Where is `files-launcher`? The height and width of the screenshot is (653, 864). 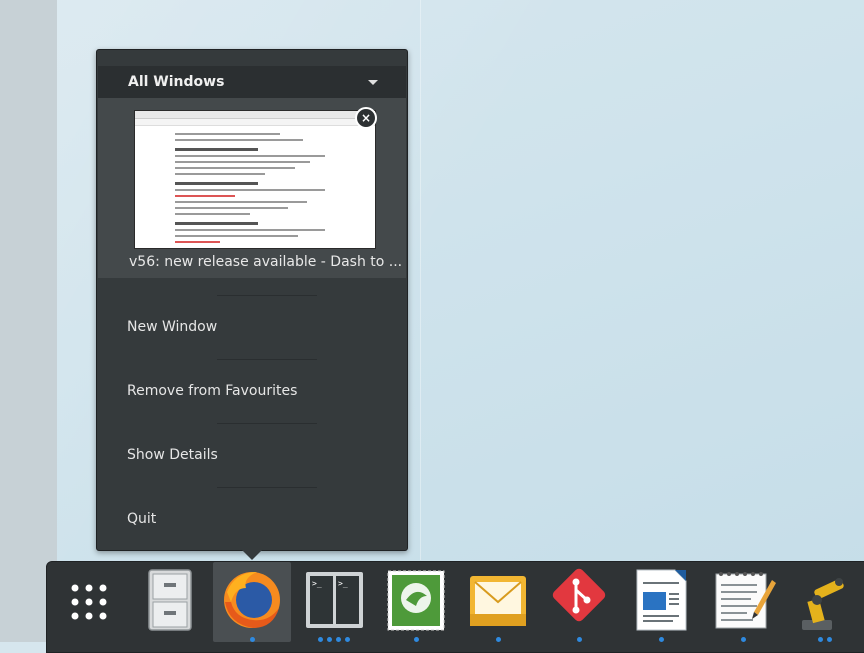 files-launcher is located at coordinates (170, 602).